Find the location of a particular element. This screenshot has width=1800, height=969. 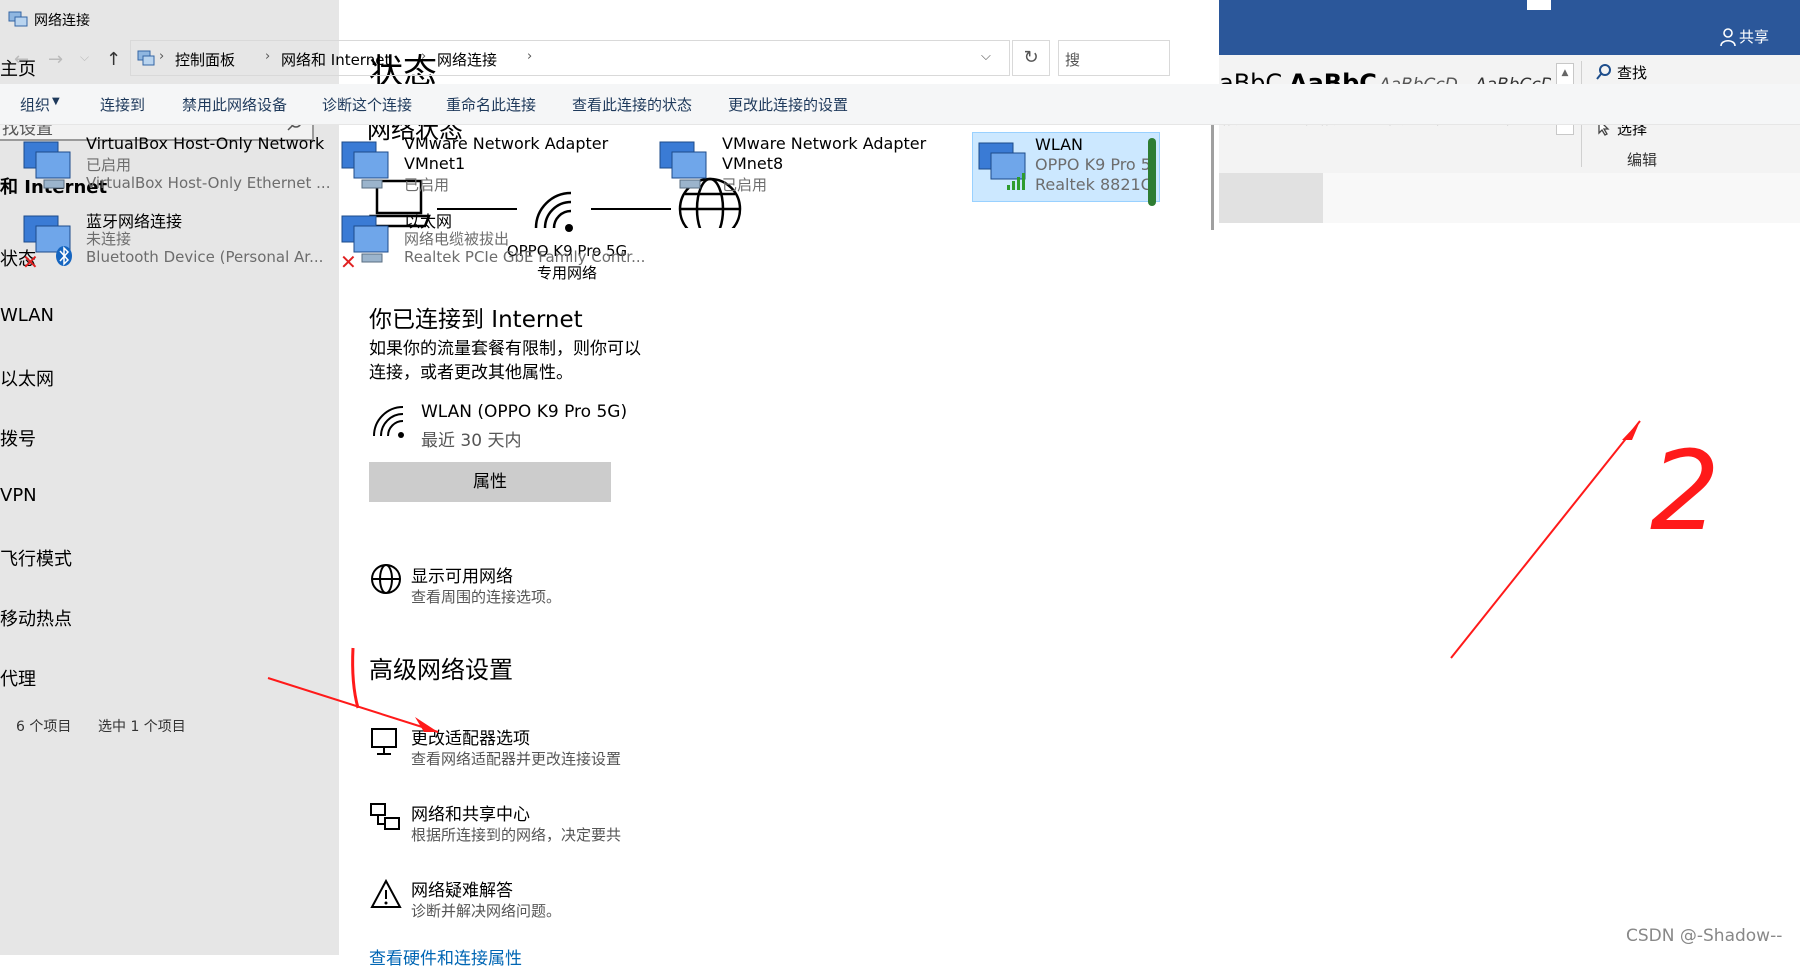

watermark: CSDN @-Shadow-- is located at coordinates (1704, 936).